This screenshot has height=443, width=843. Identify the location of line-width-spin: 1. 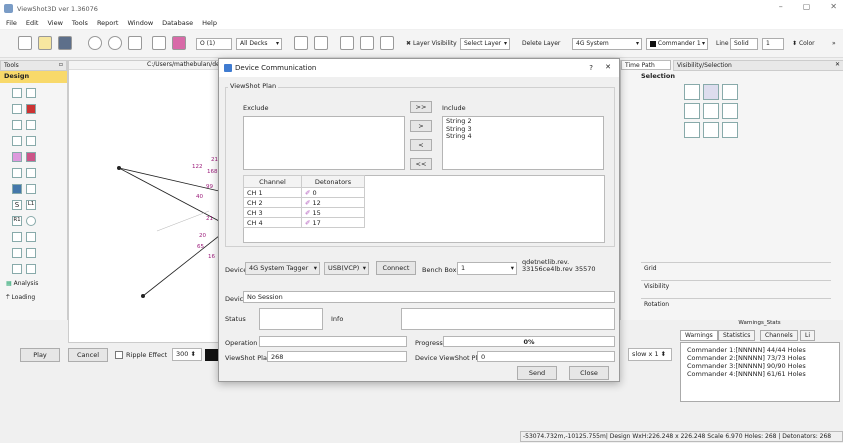
(773, 44).